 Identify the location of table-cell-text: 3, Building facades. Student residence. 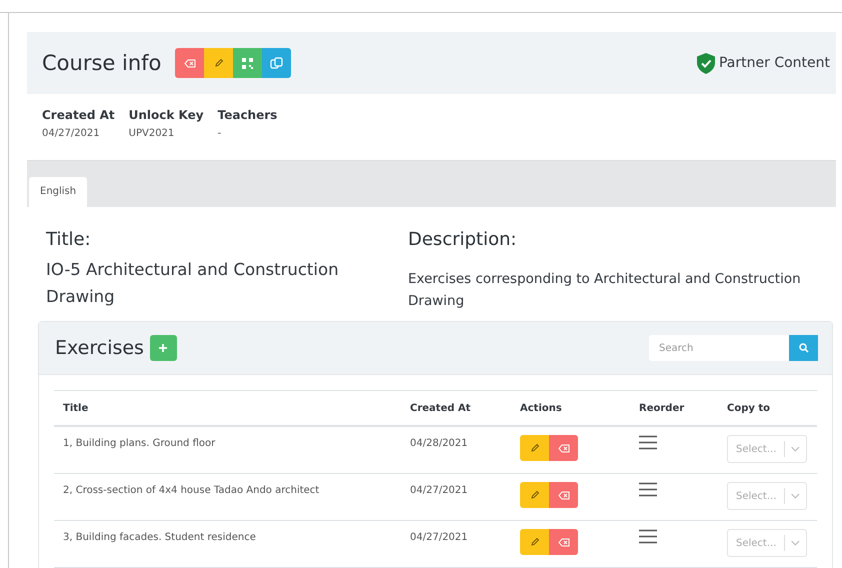
(159, 537).